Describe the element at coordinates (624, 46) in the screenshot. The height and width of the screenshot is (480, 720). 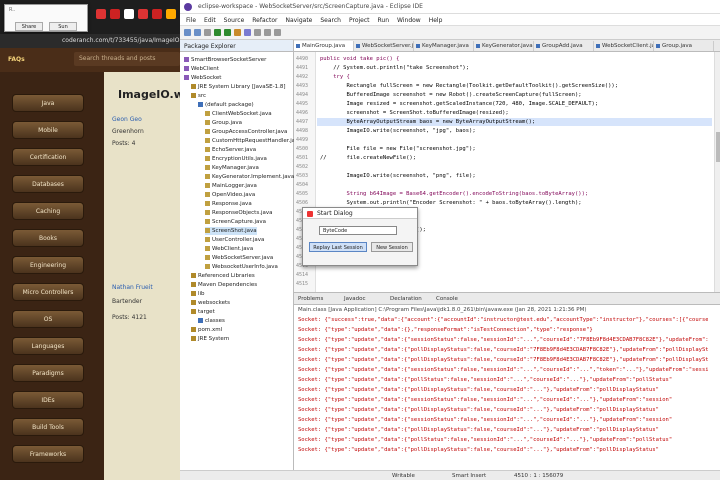
I see `editor-tab: WebSocketClient.java` at that location.